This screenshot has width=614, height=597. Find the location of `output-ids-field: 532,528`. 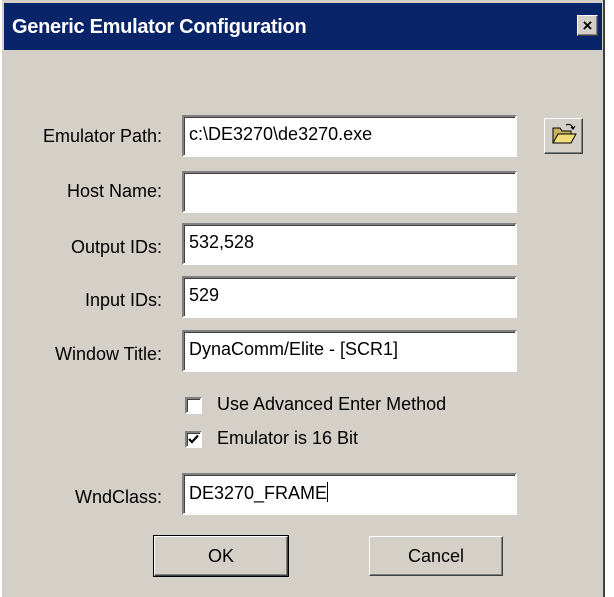

output-ids-field: 532,528 is located at coordinates (349, 244).